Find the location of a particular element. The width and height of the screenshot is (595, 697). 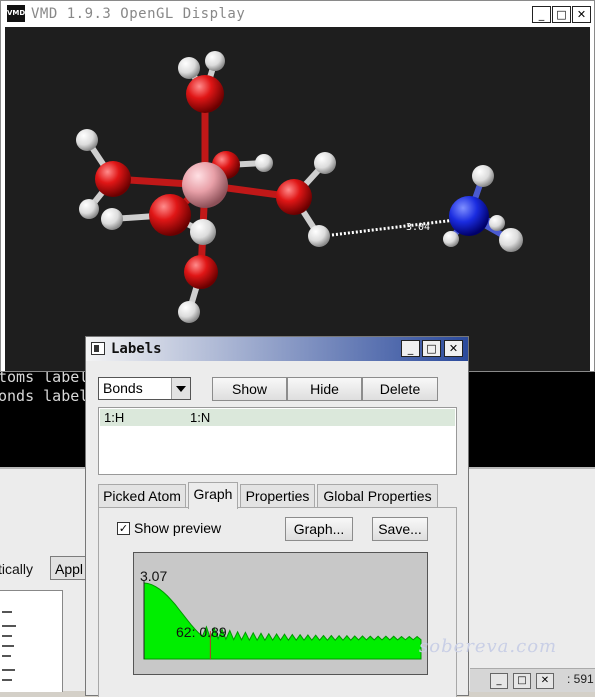

dialog-titlebar: Labels _ □ ✕ is located at coordinates (277, 349).